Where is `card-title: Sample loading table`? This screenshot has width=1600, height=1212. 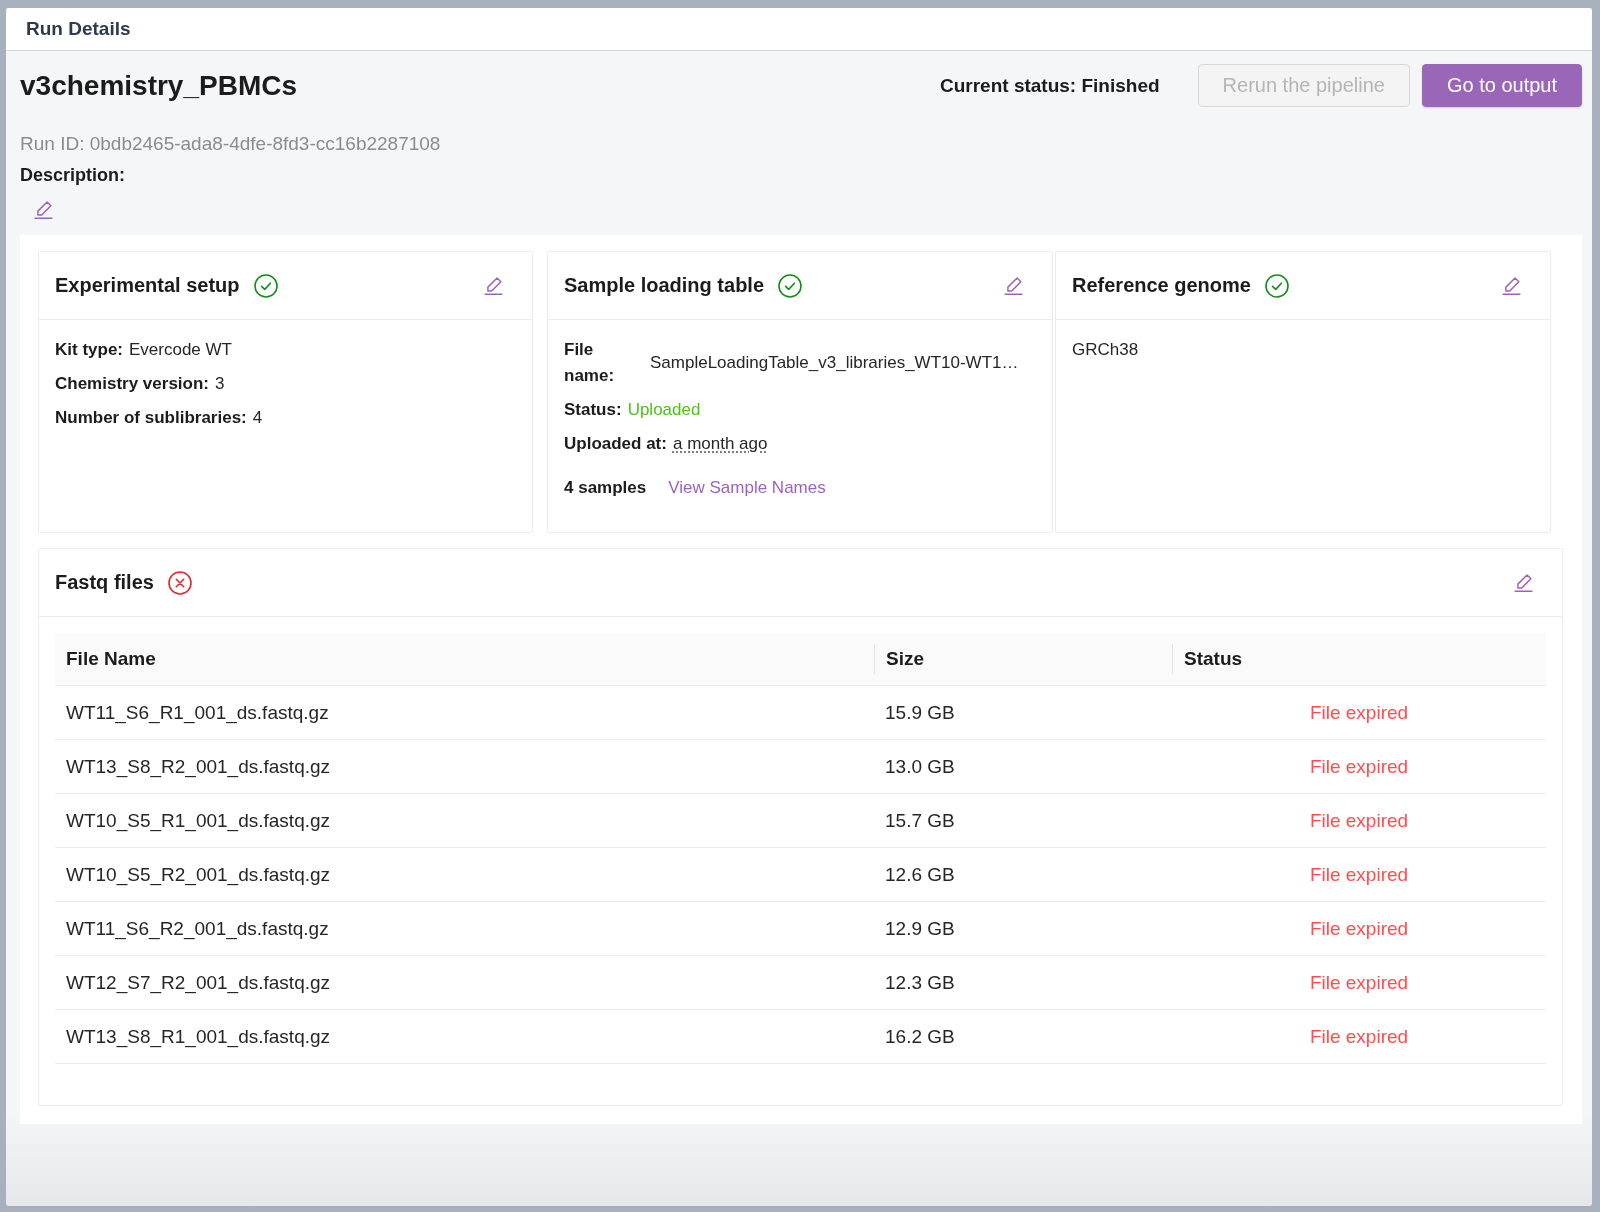 card-title: Sample loading table is located at coordinates (664, 285).